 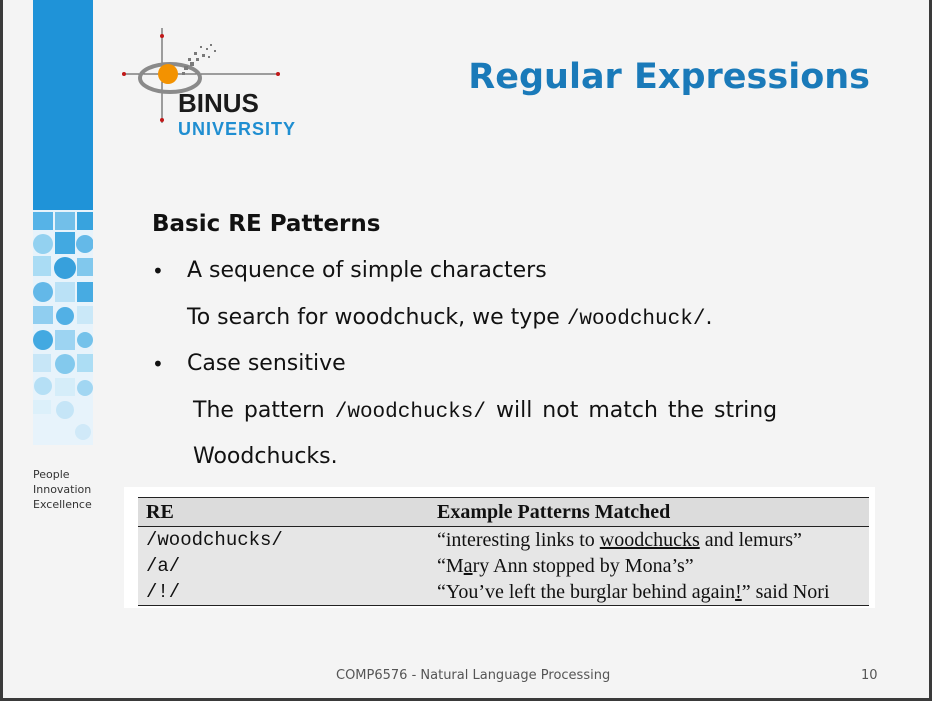 What do you see at coordinates (266, 363) in the screenshot?
I see `bullet-text: Case sensitive` at bounding box center [266, 363].